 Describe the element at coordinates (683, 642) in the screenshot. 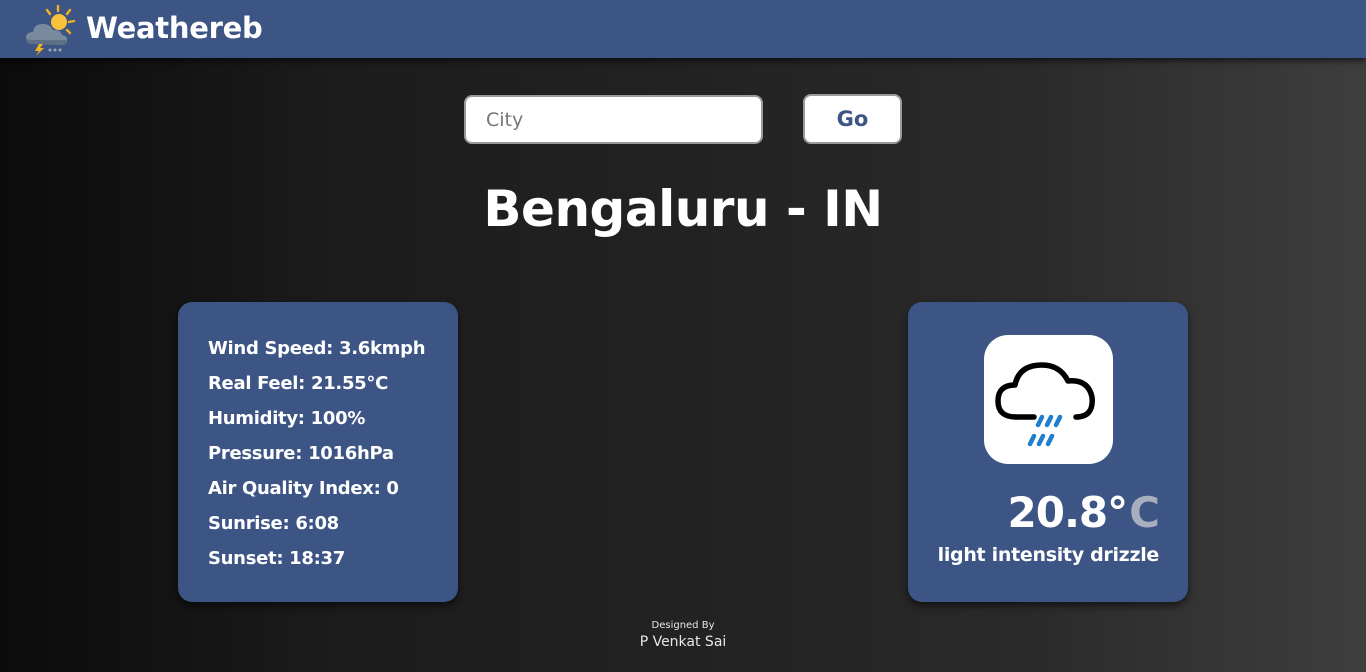

I see `footer-designer-name: P Venkat Sai` at that location.